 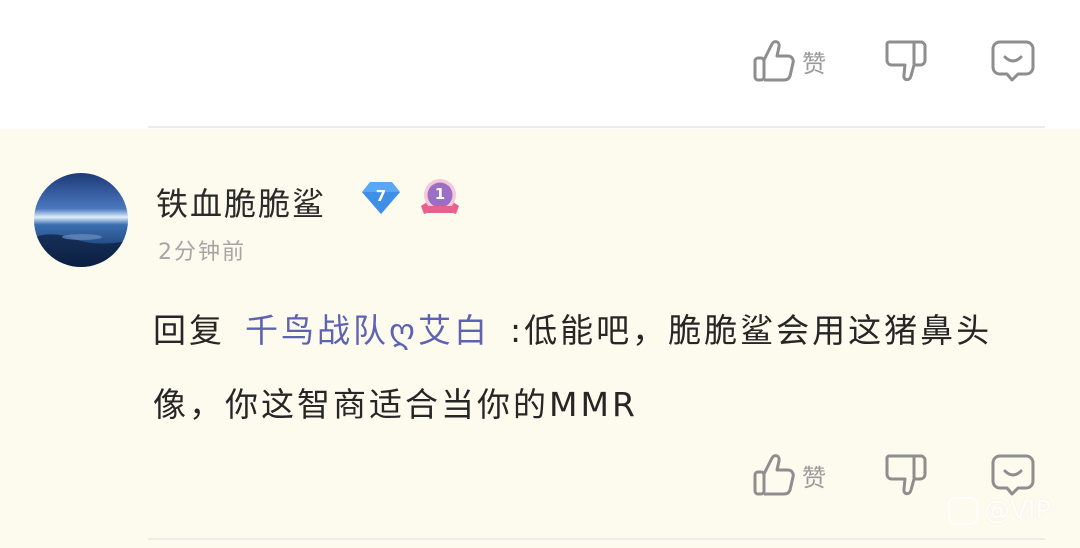 I want to click on comment-actions: 赞, so click(x=894, y=475).